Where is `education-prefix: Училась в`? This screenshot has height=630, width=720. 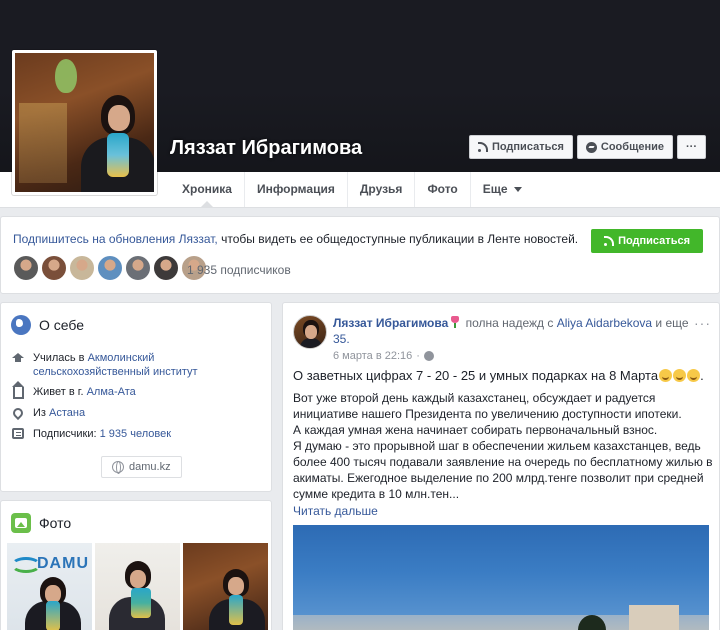 education-prefix: Училась в is located at coordinates (60, 358).